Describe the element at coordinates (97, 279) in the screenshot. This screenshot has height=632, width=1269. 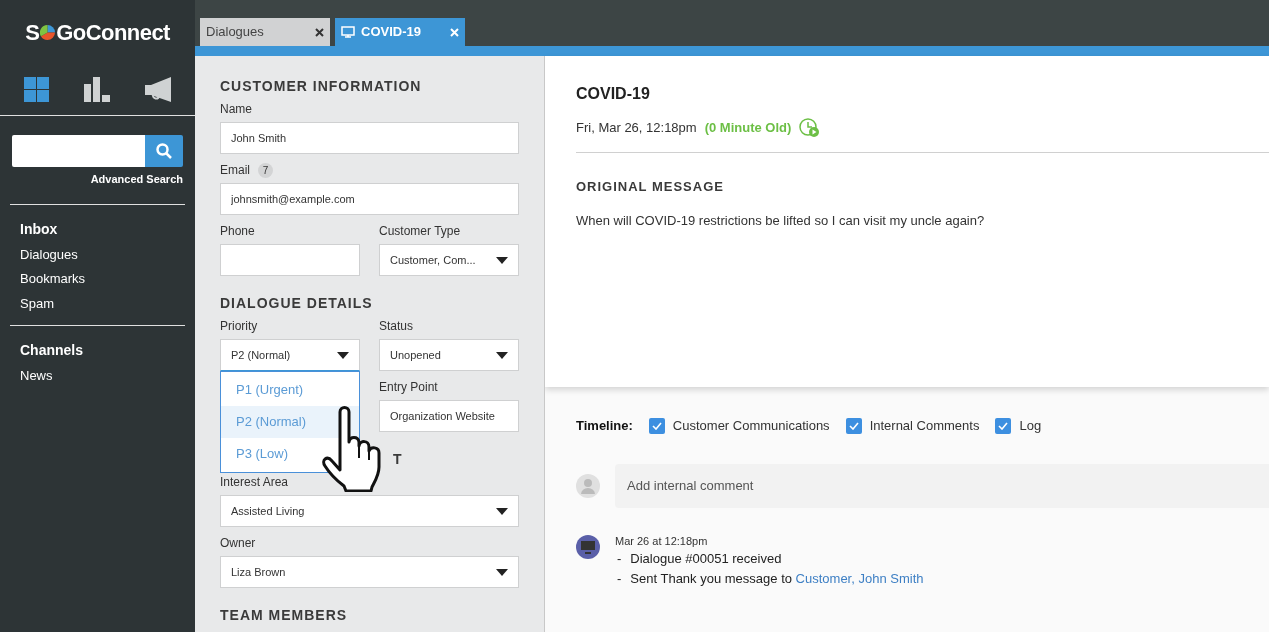
I see `nav-item: Bookmarks` at that location.